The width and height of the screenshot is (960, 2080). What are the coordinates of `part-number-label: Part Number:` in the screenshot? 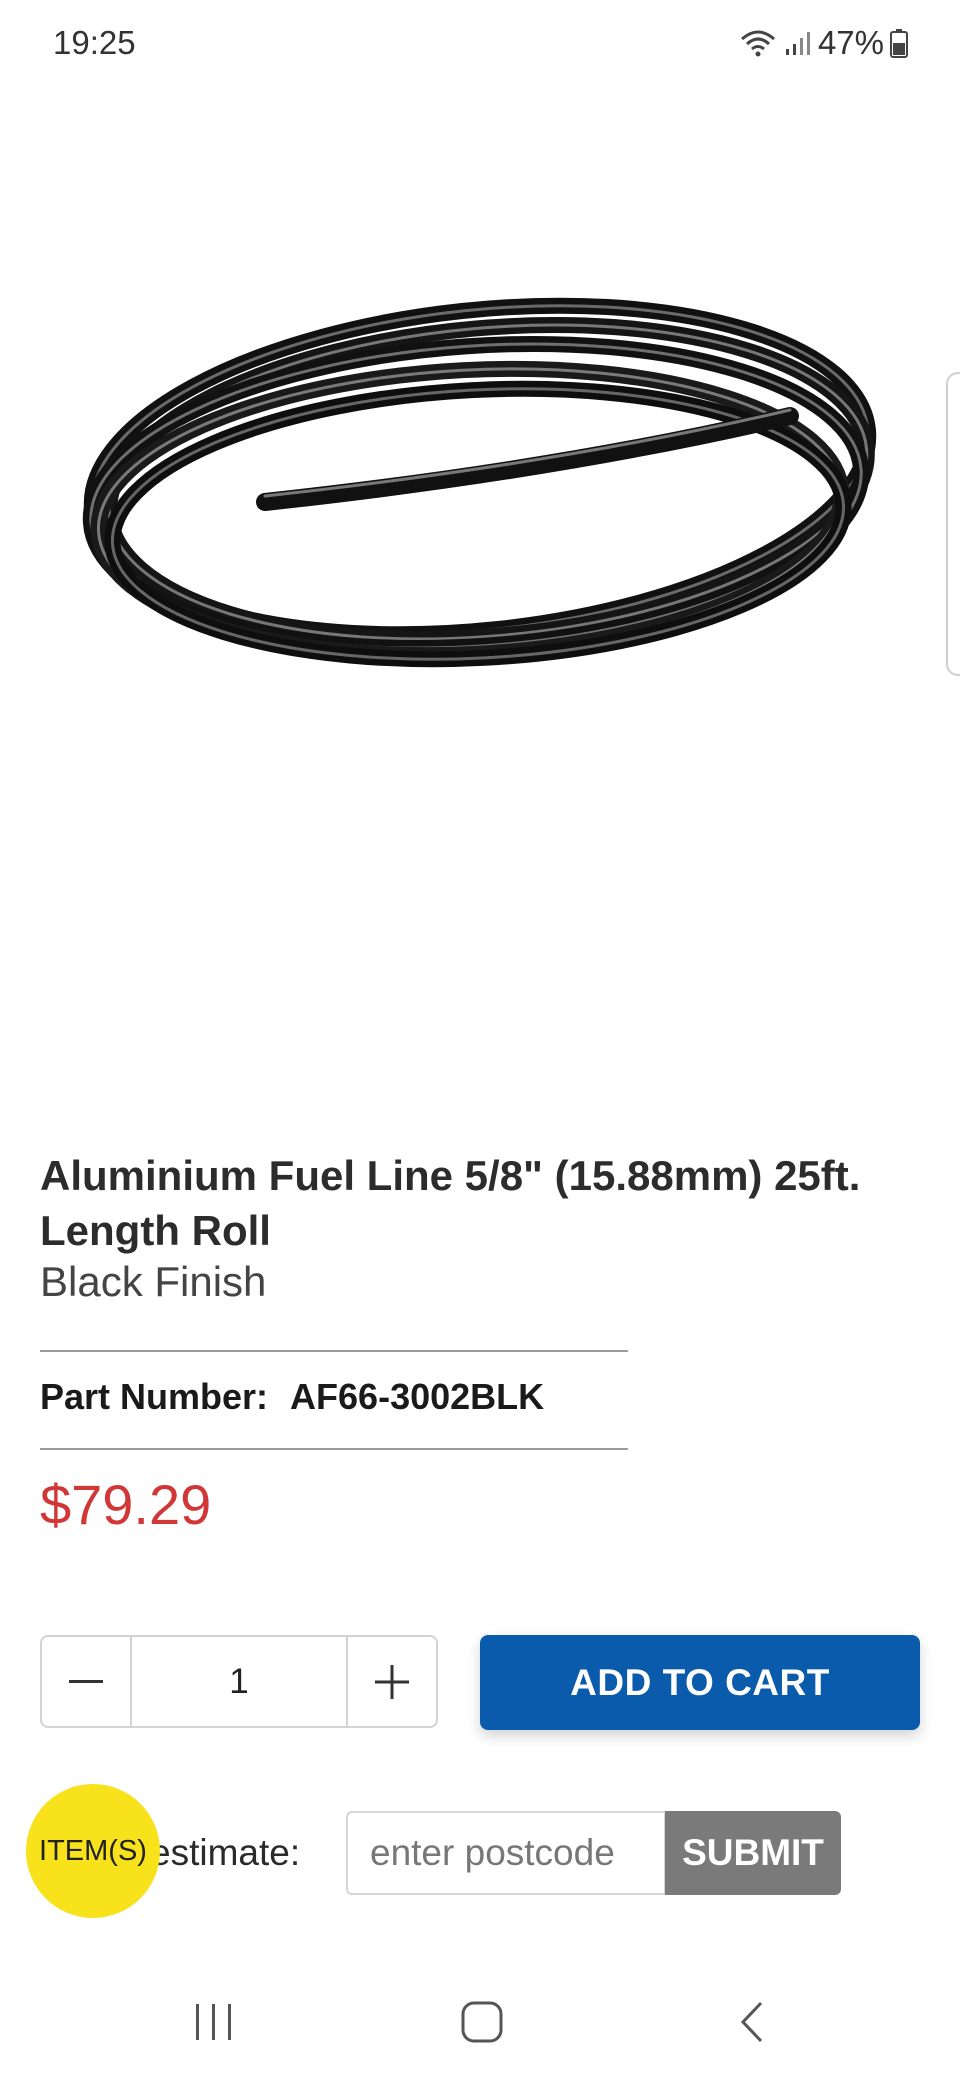 It's located at (154, 1396).